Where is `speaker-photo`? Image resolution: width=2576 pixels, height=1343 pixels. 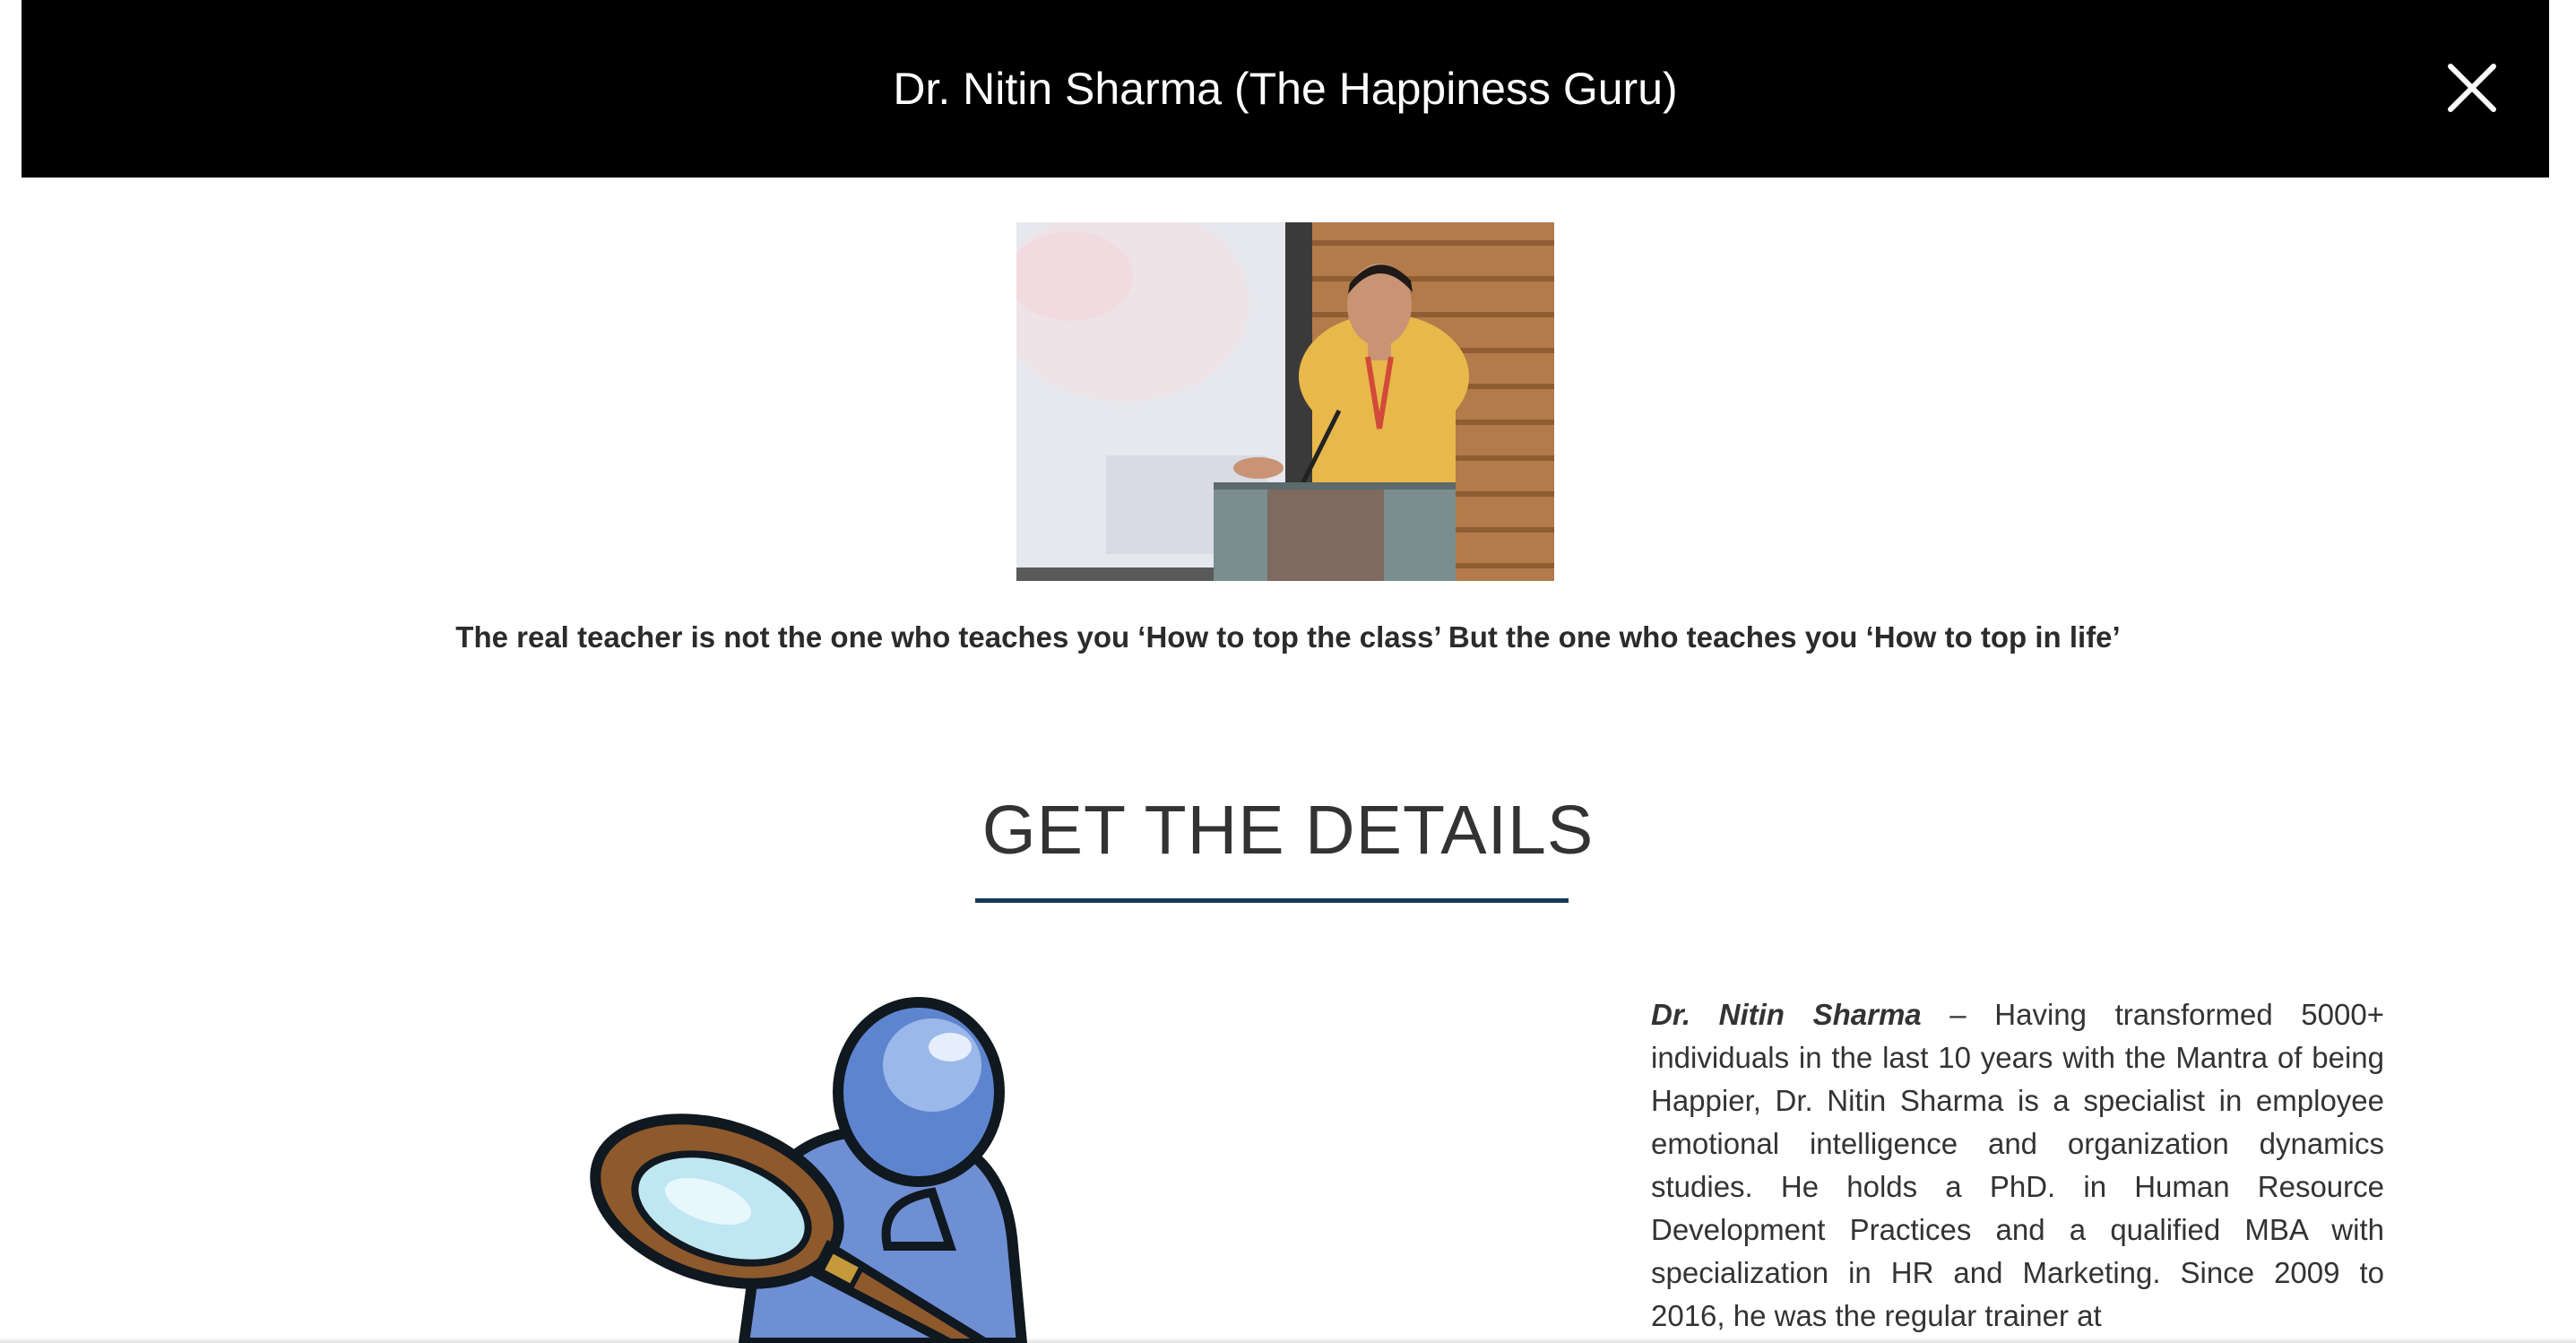 speaker-photo is located at coordinates (1285, 401).